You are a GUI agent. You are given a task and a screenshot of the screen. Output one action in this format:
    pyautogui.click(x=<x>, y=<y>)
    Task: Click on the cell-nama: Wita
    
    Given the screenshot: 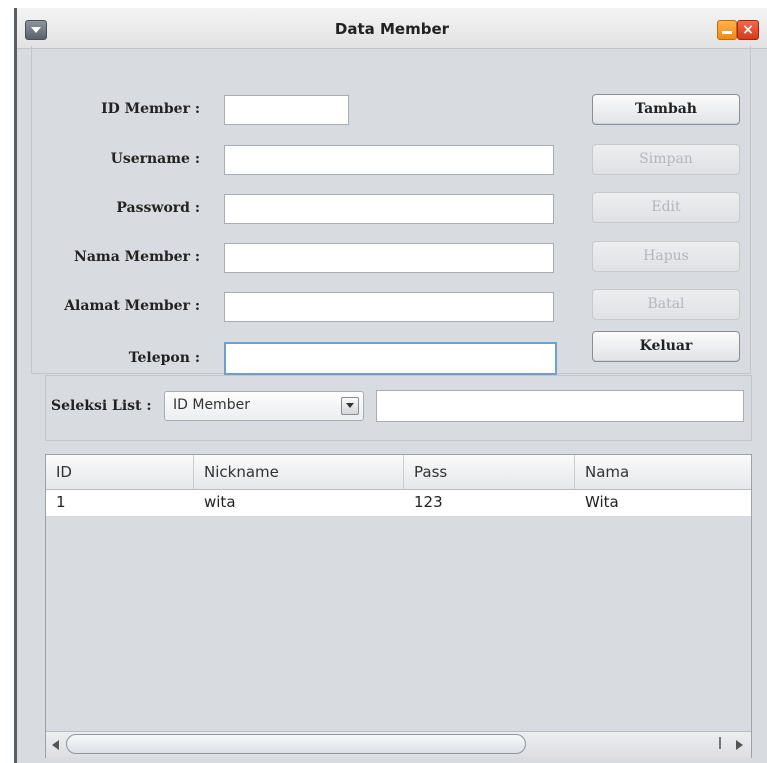 What is the action you would take?
    pyautogui.click(x=602, y=502)
    